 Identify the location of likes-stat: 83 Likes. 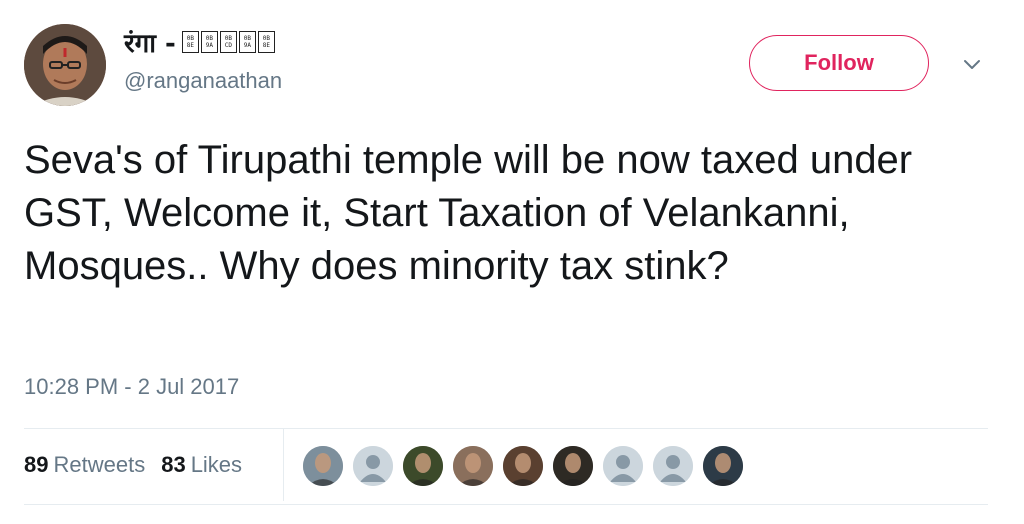
(201, 465).